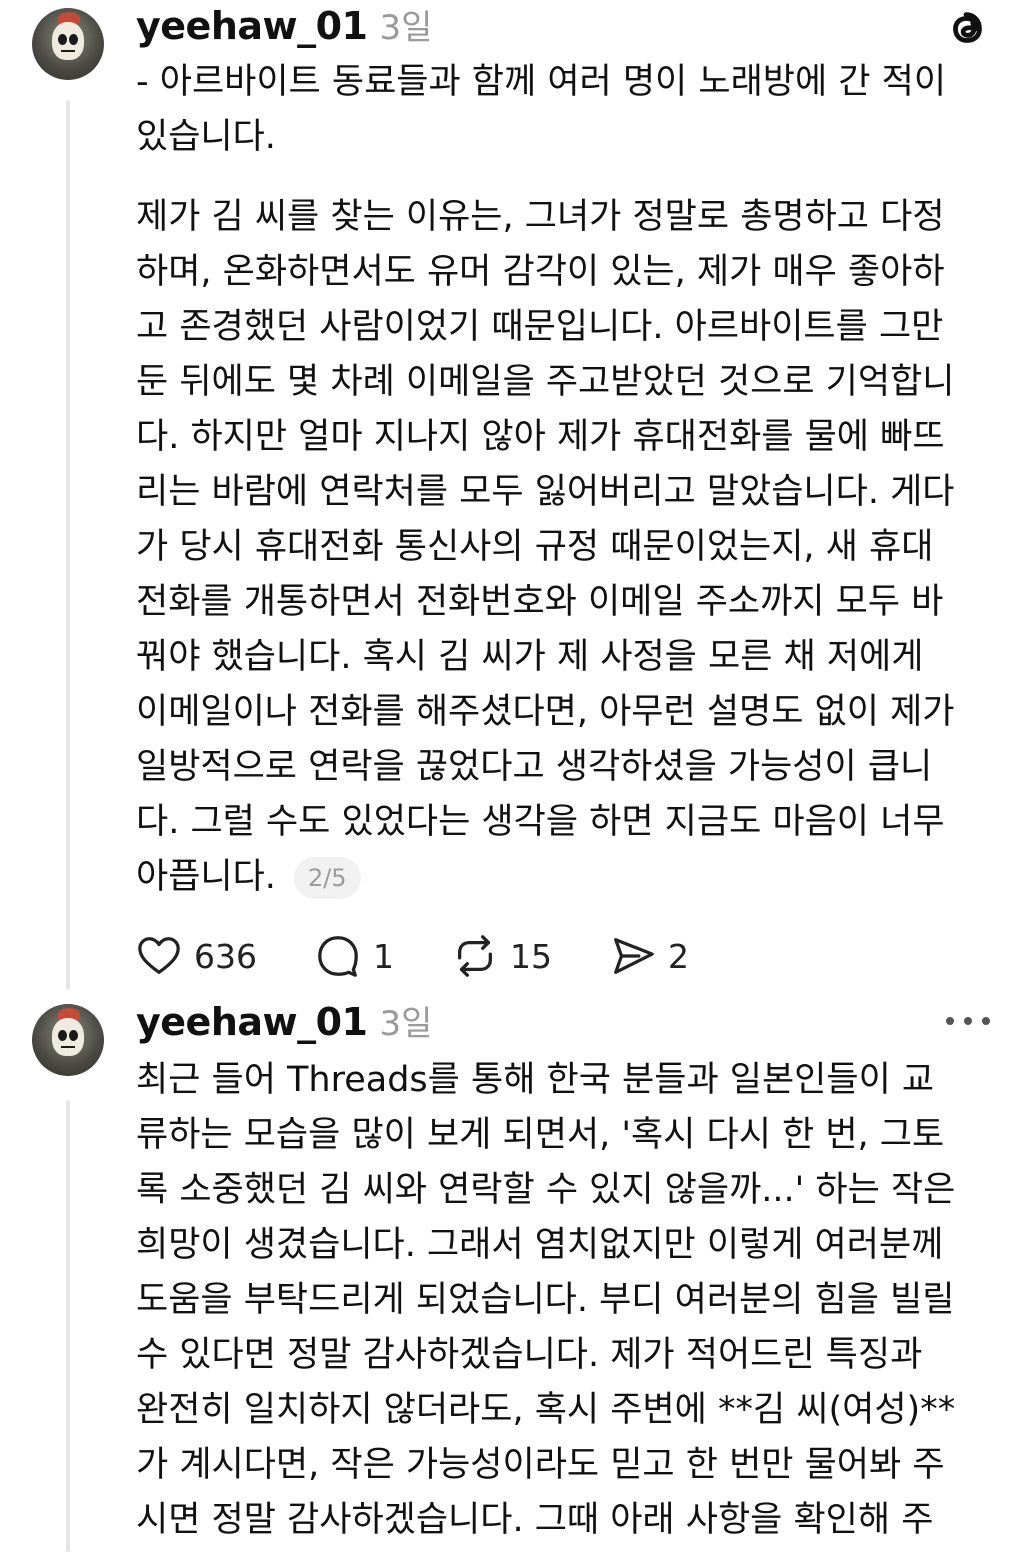  I want to click on threads-logo-icon, so click(967, 29).